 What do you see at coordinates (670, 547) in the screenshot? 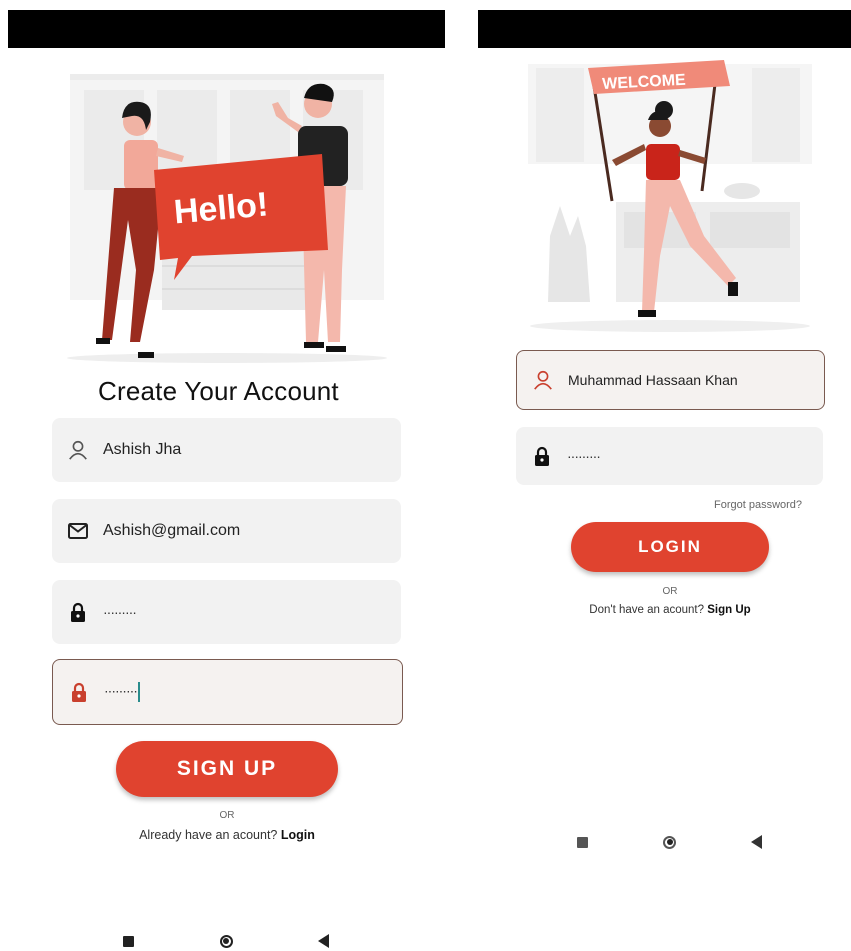
I see `login-button: LOGIN` at bounding box center [670, 547].